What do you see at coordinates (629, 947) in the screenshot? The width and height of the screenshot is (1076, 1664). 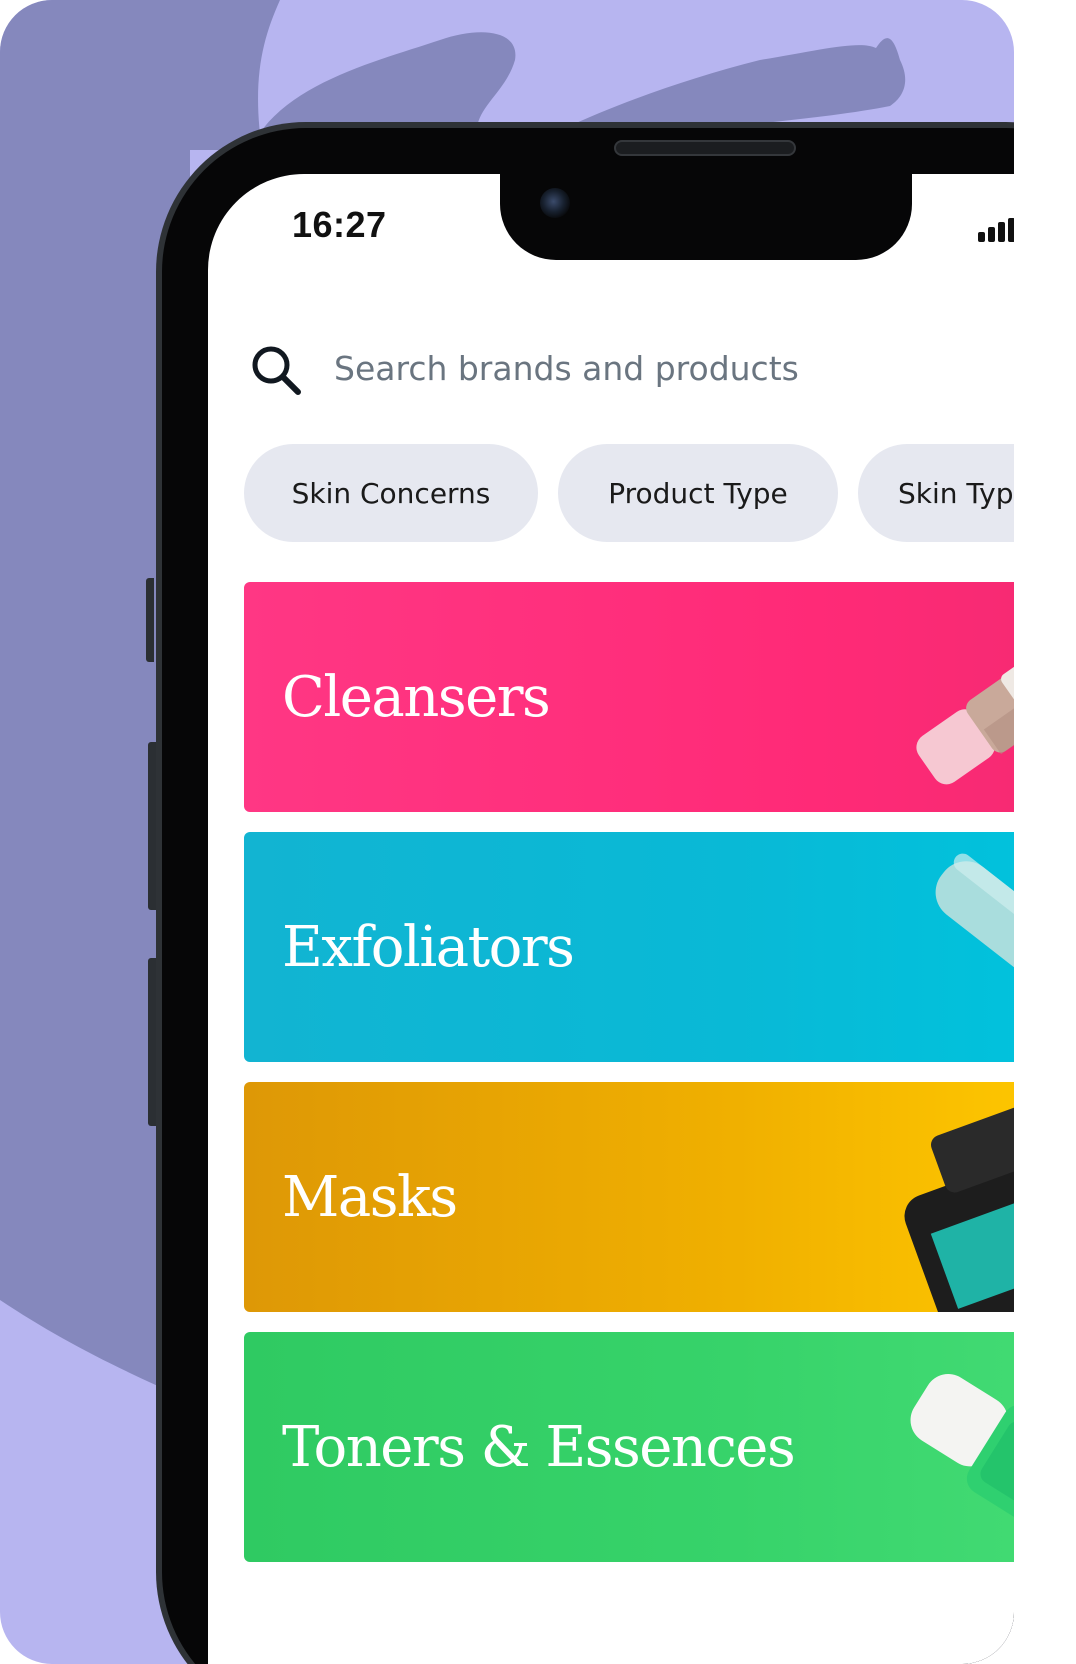 I see `category-exfoliators: Exfoliators` at bounding box center [629, 947].